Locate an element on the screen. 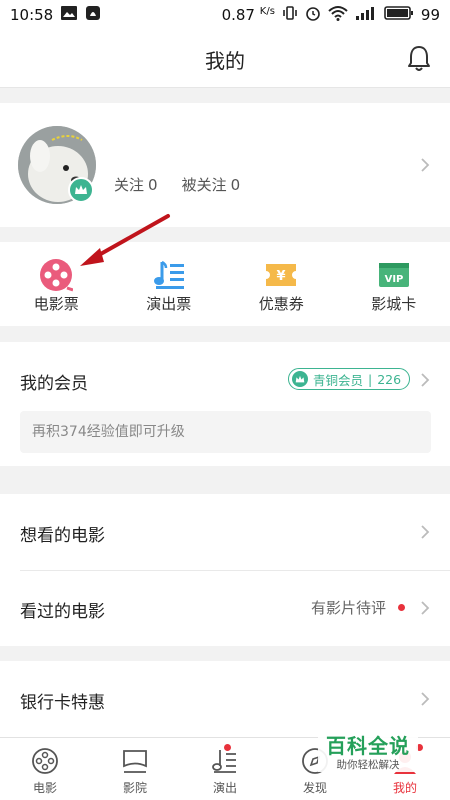 The image size is (450, 800). tab-red-dot is located at coordinates (227, 747).